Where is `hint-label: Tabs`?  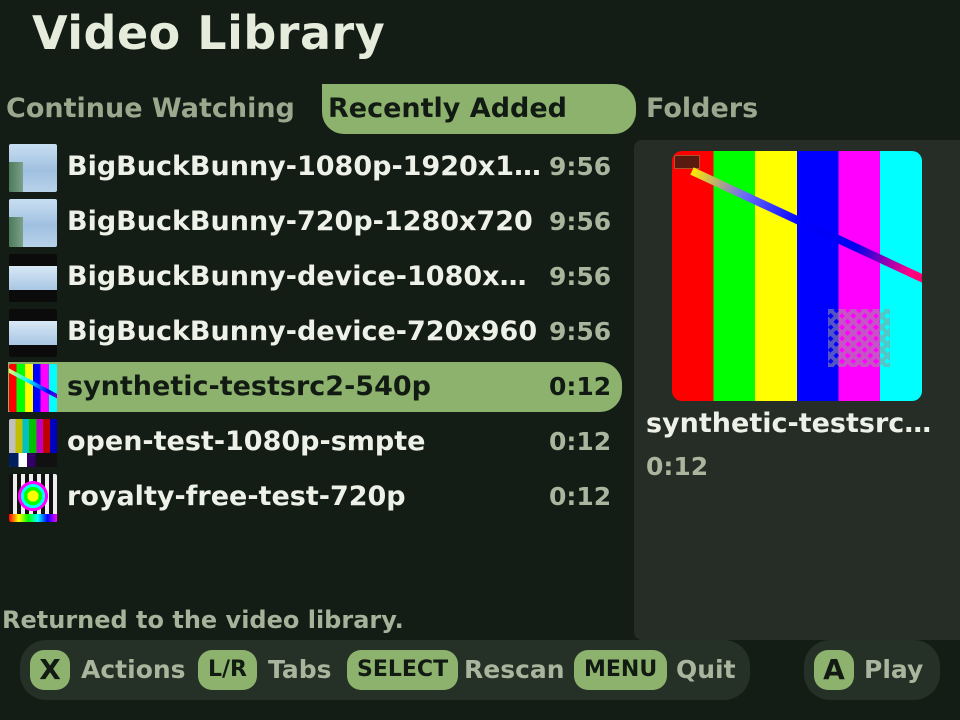
hint-label: Tabs is located at coordinates (300, 669).